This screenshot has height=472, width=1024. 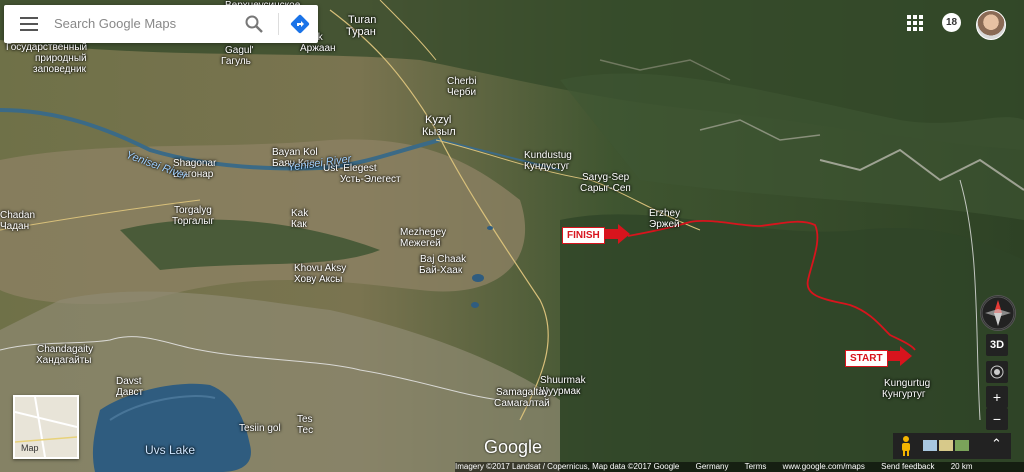 I want to click on place-label: Усть-Элегест, so click(x=370, y=179).